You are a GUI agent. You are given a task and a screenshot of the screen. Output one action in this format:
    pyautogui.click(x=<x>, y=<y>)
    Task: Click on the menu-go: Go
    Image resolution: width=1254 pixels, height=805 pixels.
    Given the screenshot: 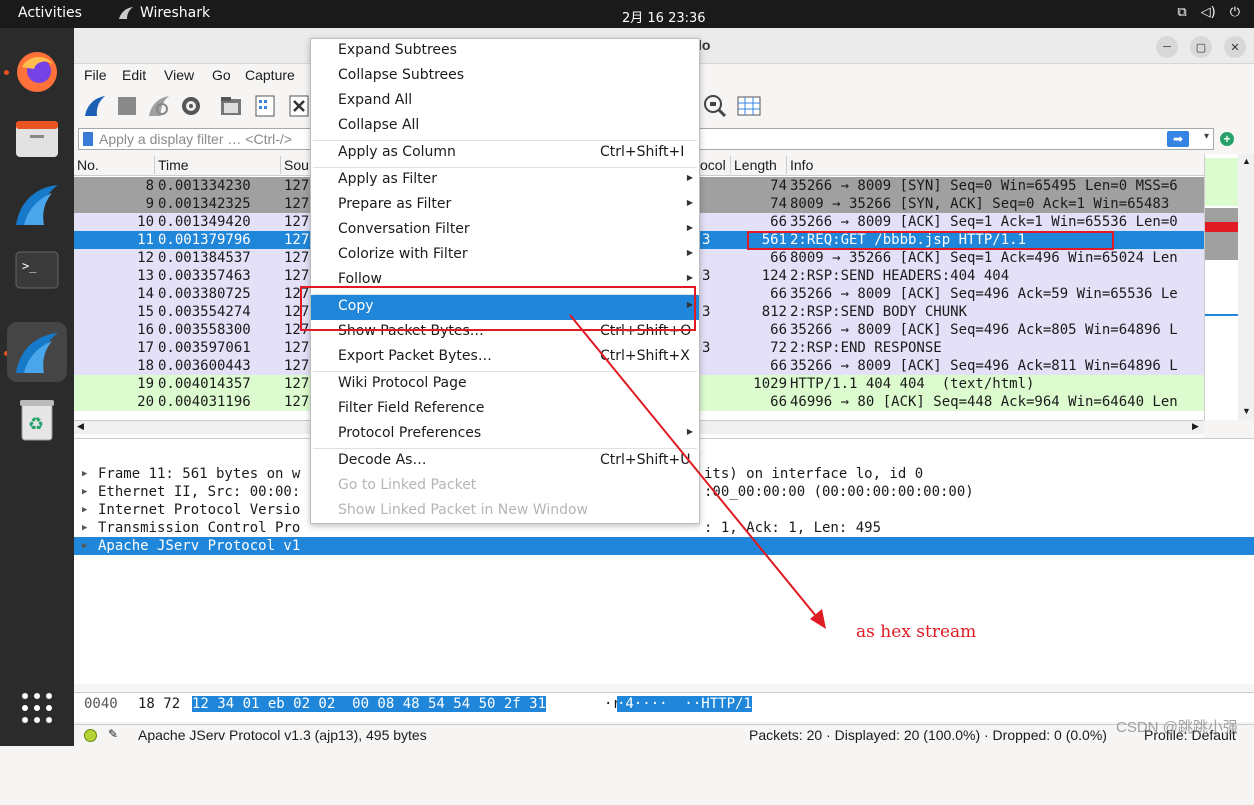 What is the action you would take?
    pyautogui.click(x=221, y=75)
    